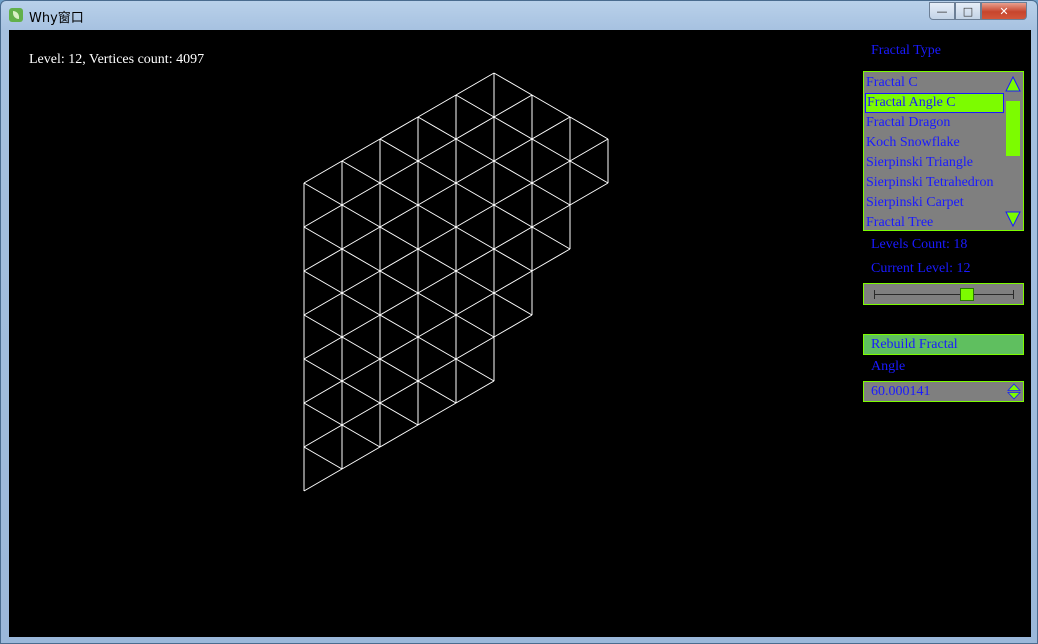 The height and width of the screenshot is (644, 1038). Describe the element at coordinates (1013, 128) in the screenshot. I see `scroll-thumb` at that location.